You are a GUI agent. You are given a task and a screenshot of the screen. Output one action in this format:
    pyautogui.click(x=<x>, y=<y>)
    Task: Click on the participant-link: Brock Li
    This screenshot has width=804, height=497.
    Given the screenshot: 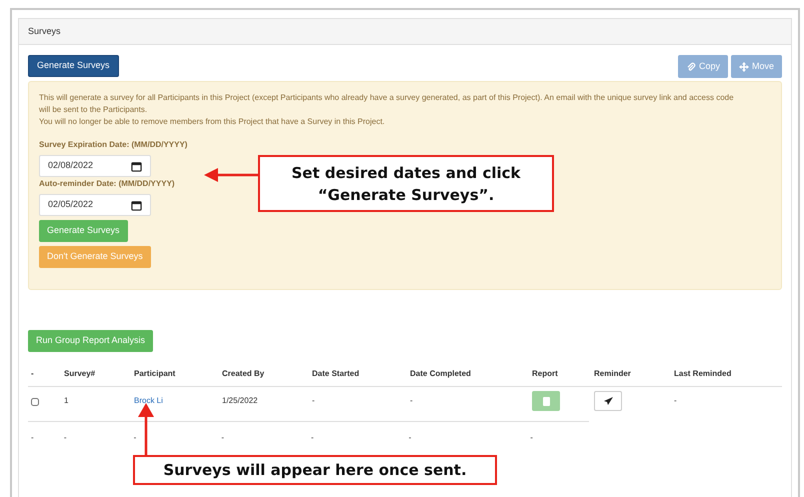 What is the action you would take?
    pyautogui.click(x=148, y=400)
    